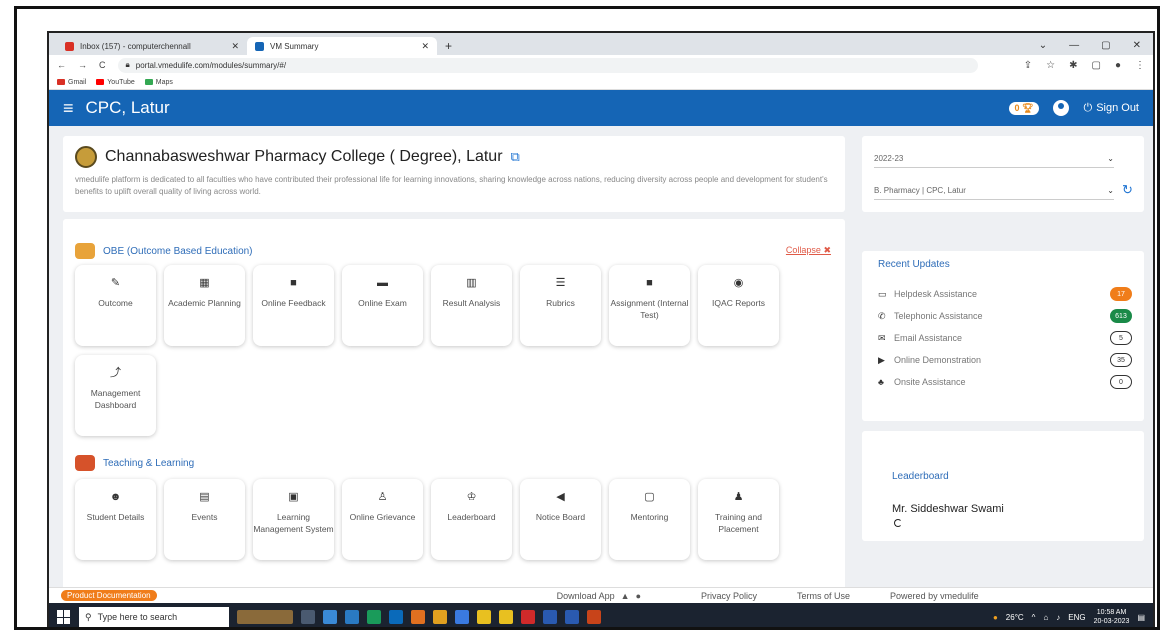 This screenshot has width=1173, height=635. What do you see at coordinates (64, 617) in the screenshot?
I see `windows-start-icon` at bounding box center [64, 617].